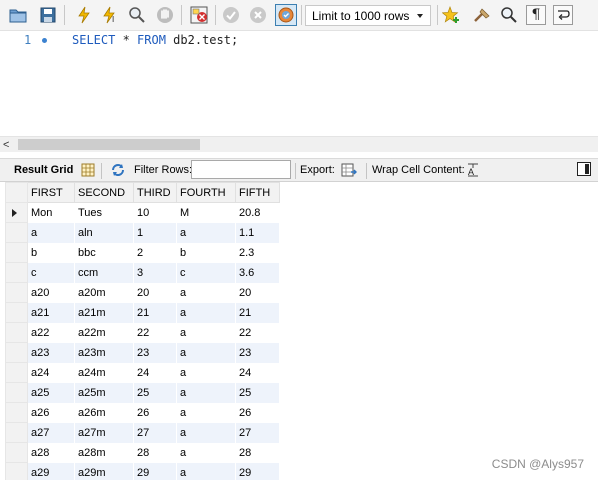  Describe the element at coordinates (51, 432) in the screenshot. I see `table-cell: a27` at that location.